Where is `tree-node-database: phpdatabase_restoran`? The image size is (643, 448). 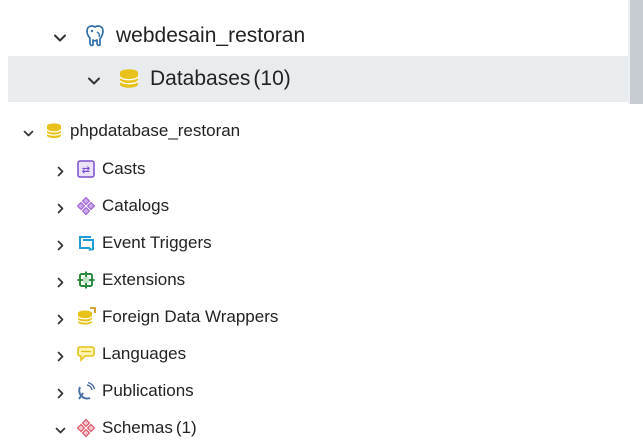 tree-node-database: phpdatabase_restoran is located at coordinates (131, 131).